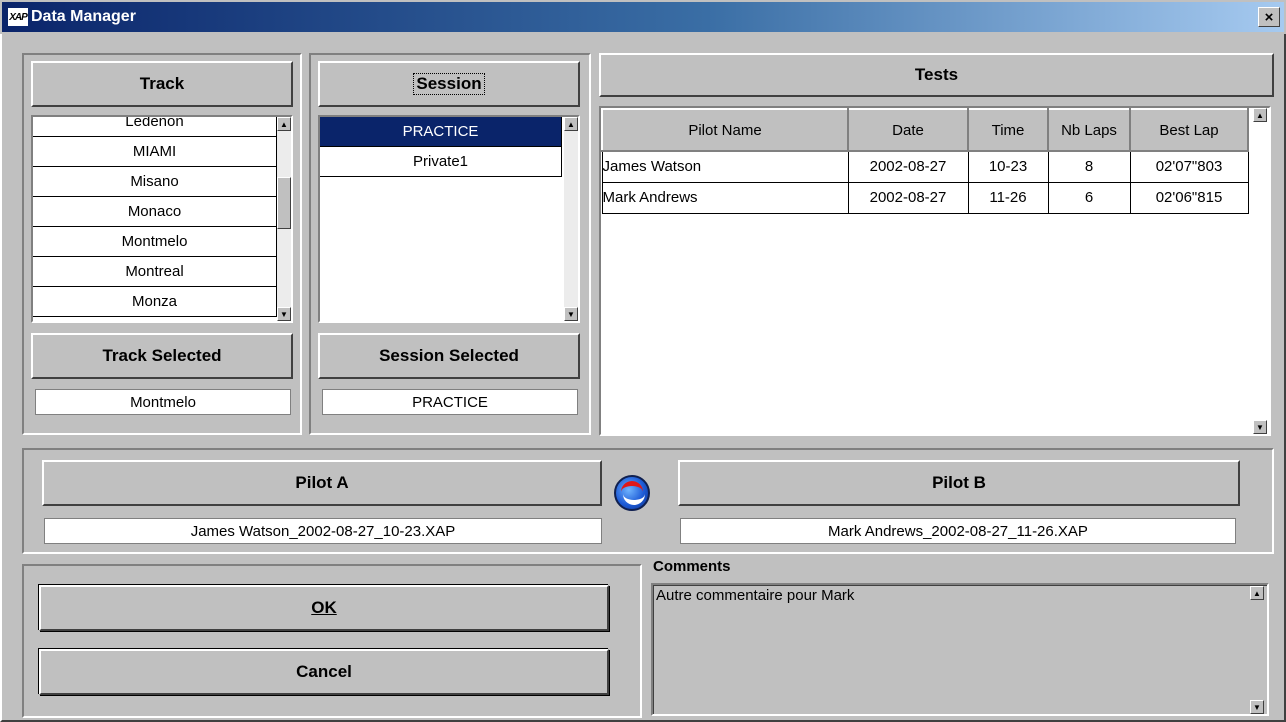 The image size is (1286, 722). I want to click on tests-grid-scrollbar: ▲ ▼, so click(1260, 271).